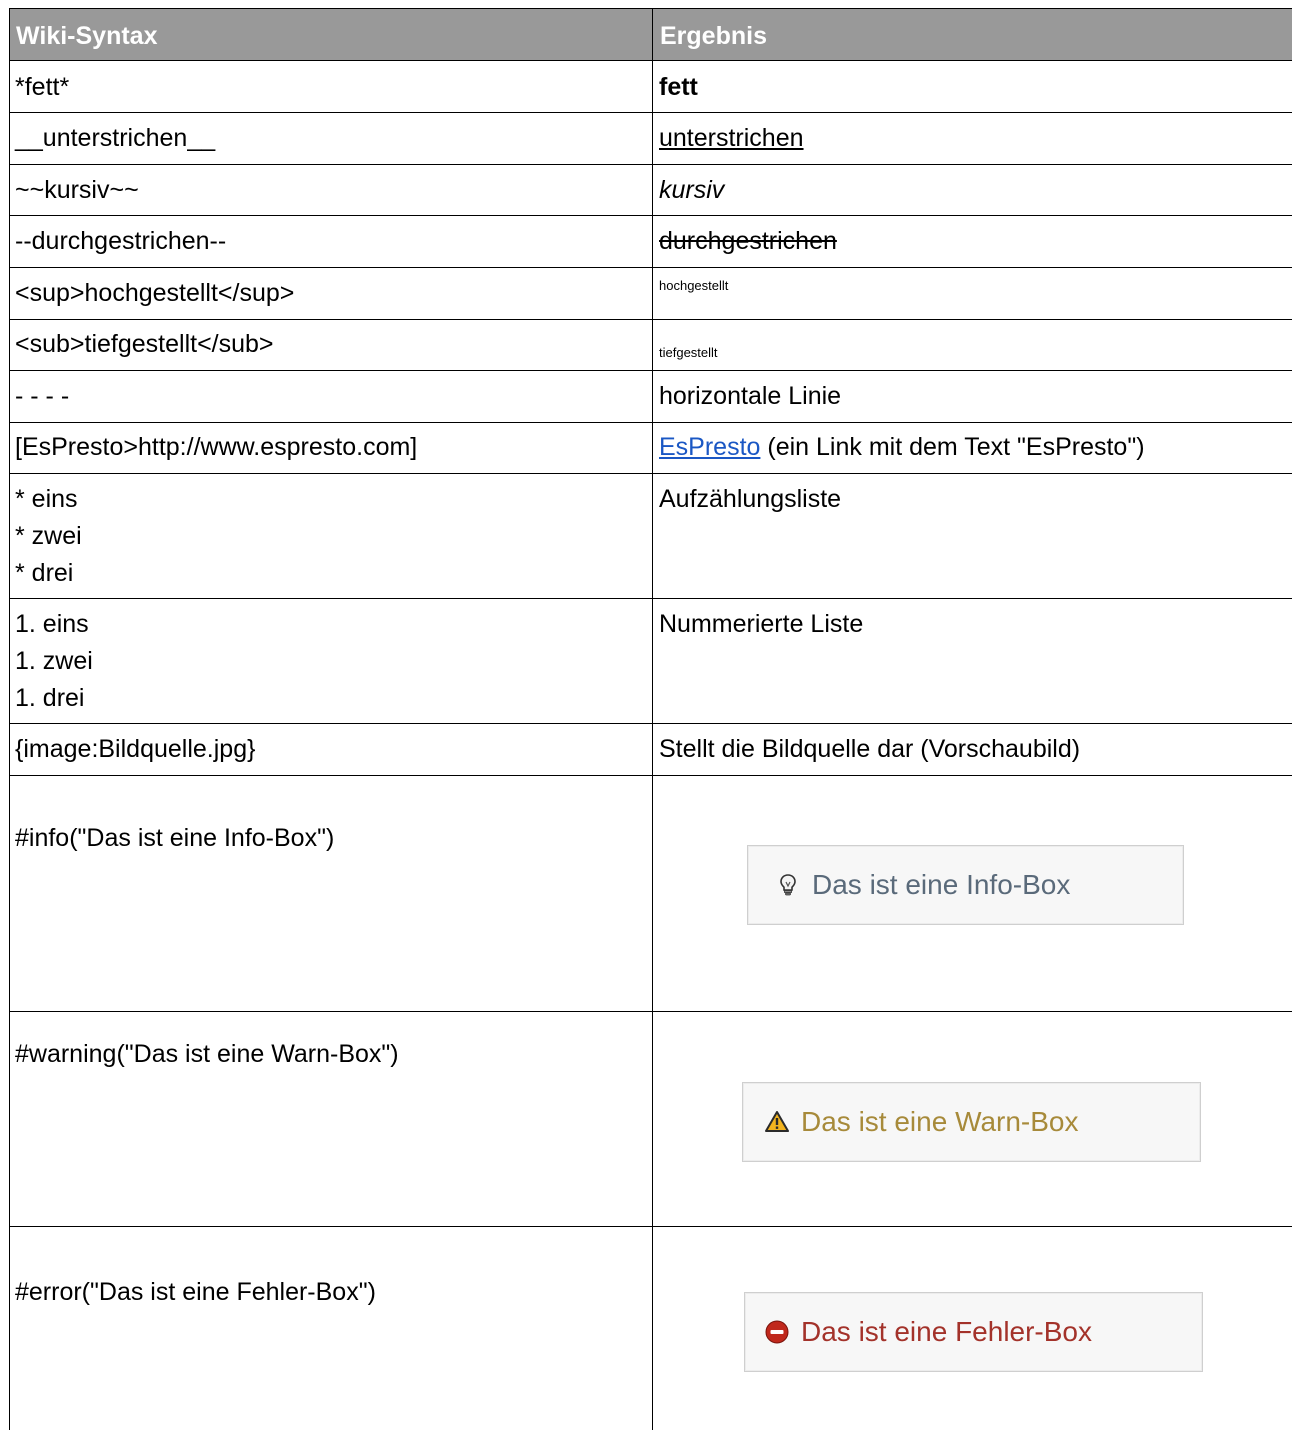 The width and height of the screenshot is (1292, 1430). Describe the element at coordinates (692, 190) in the screenshot. I see `result-italic: kursiv` at that location.